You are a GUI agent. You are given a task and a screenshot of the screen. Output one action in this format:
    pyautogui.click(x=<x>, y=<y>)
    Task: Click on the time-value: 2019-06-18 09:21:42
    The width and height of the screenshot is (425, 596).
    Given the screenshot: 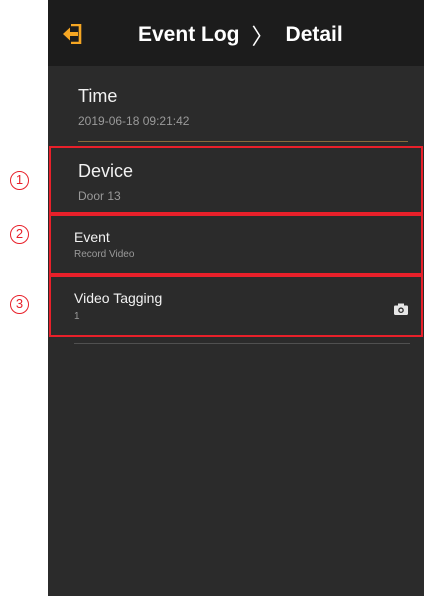 What is the action you would take?
    pyautogui.click(x=134, y=121)
    